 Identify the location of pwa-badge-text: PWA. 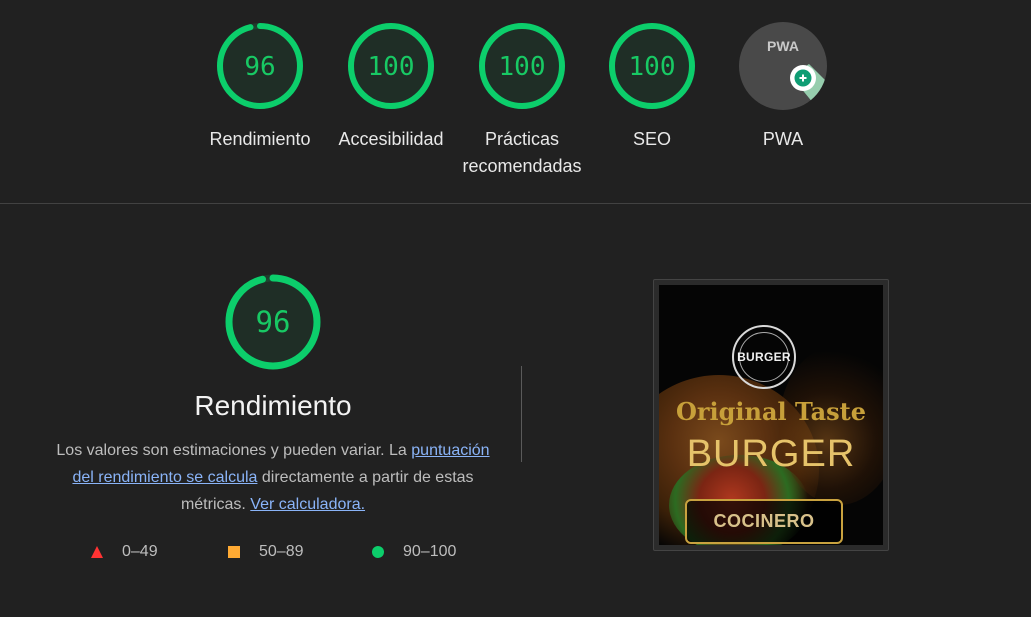
(783, 46).